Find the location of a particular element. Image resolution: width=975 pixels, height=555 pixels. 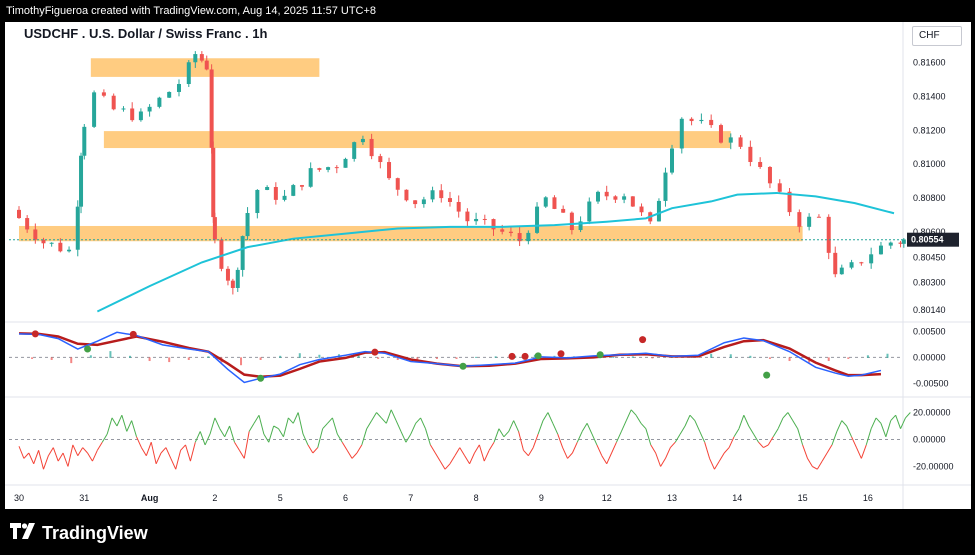

macd-tick-label: 0.00500 is located at coordinates (929, 331).